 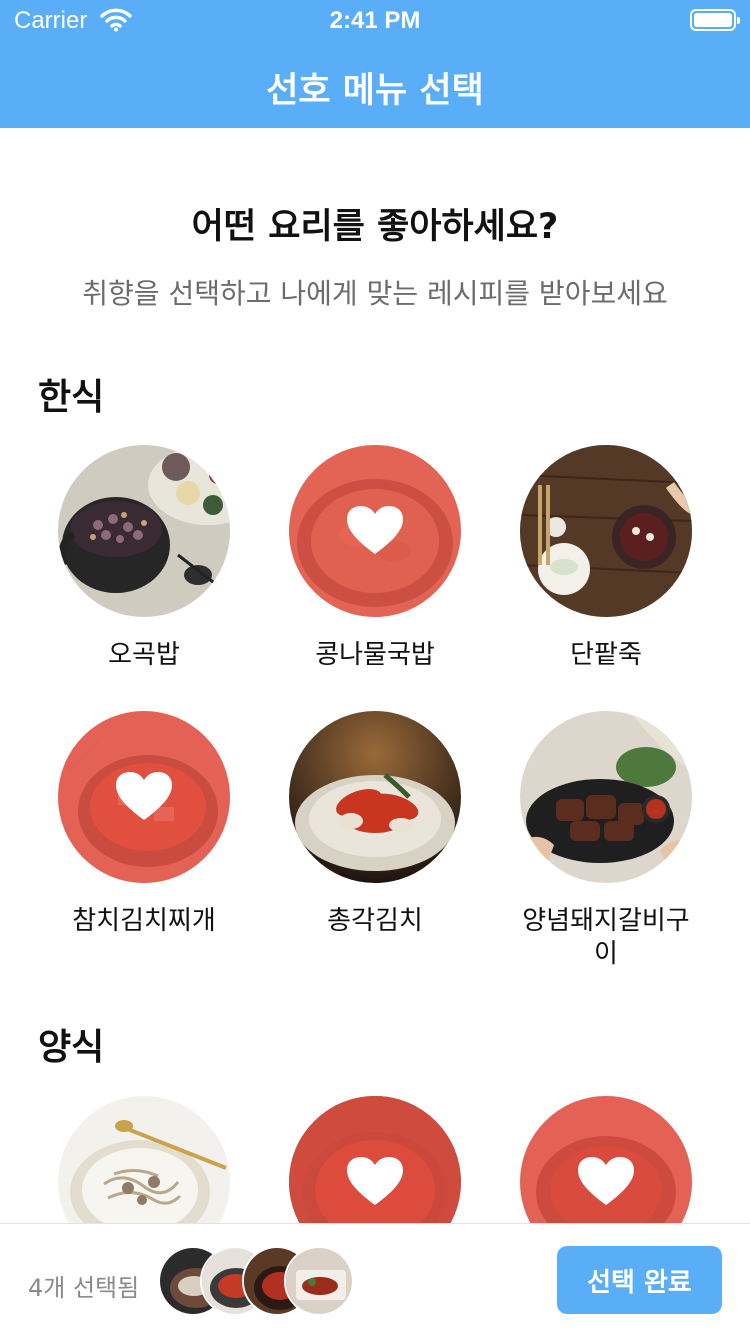 What do you see at coordinates (375, 921) in the screenshot?
I see `food-name: 총각김치` at bounding box center [375, 921].